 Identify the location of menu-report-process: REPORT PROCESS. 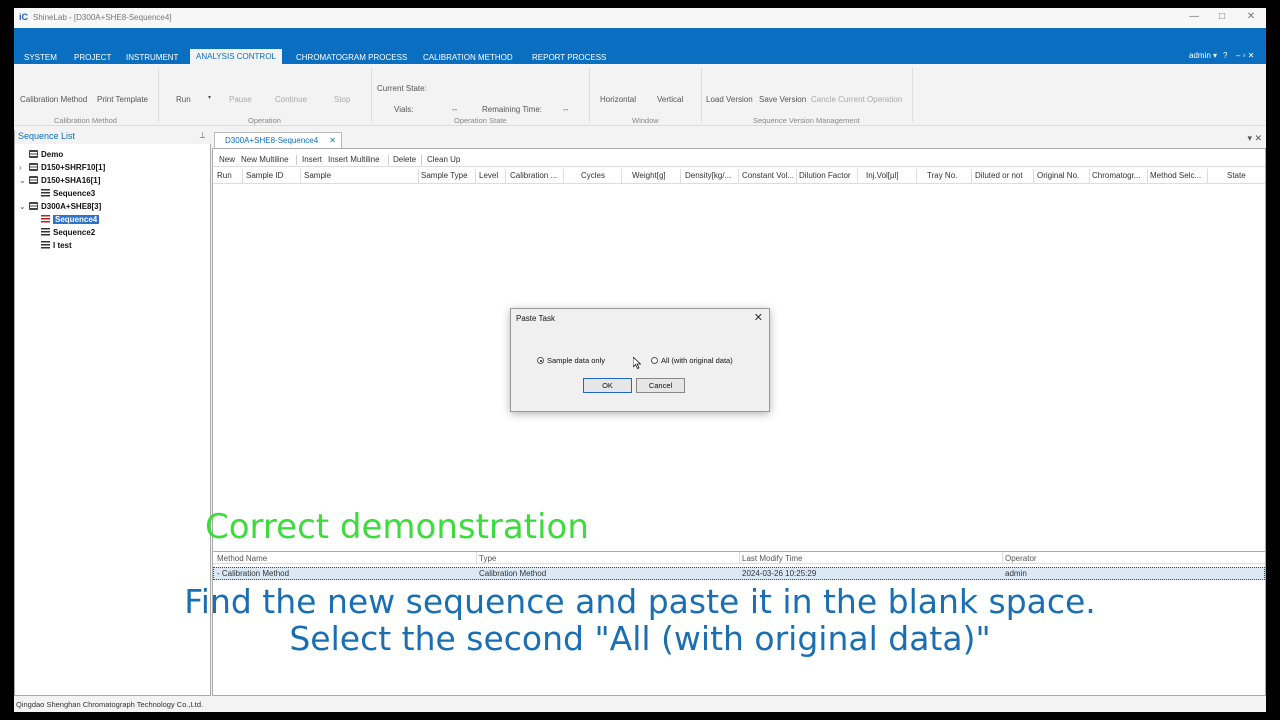
(569, 57).